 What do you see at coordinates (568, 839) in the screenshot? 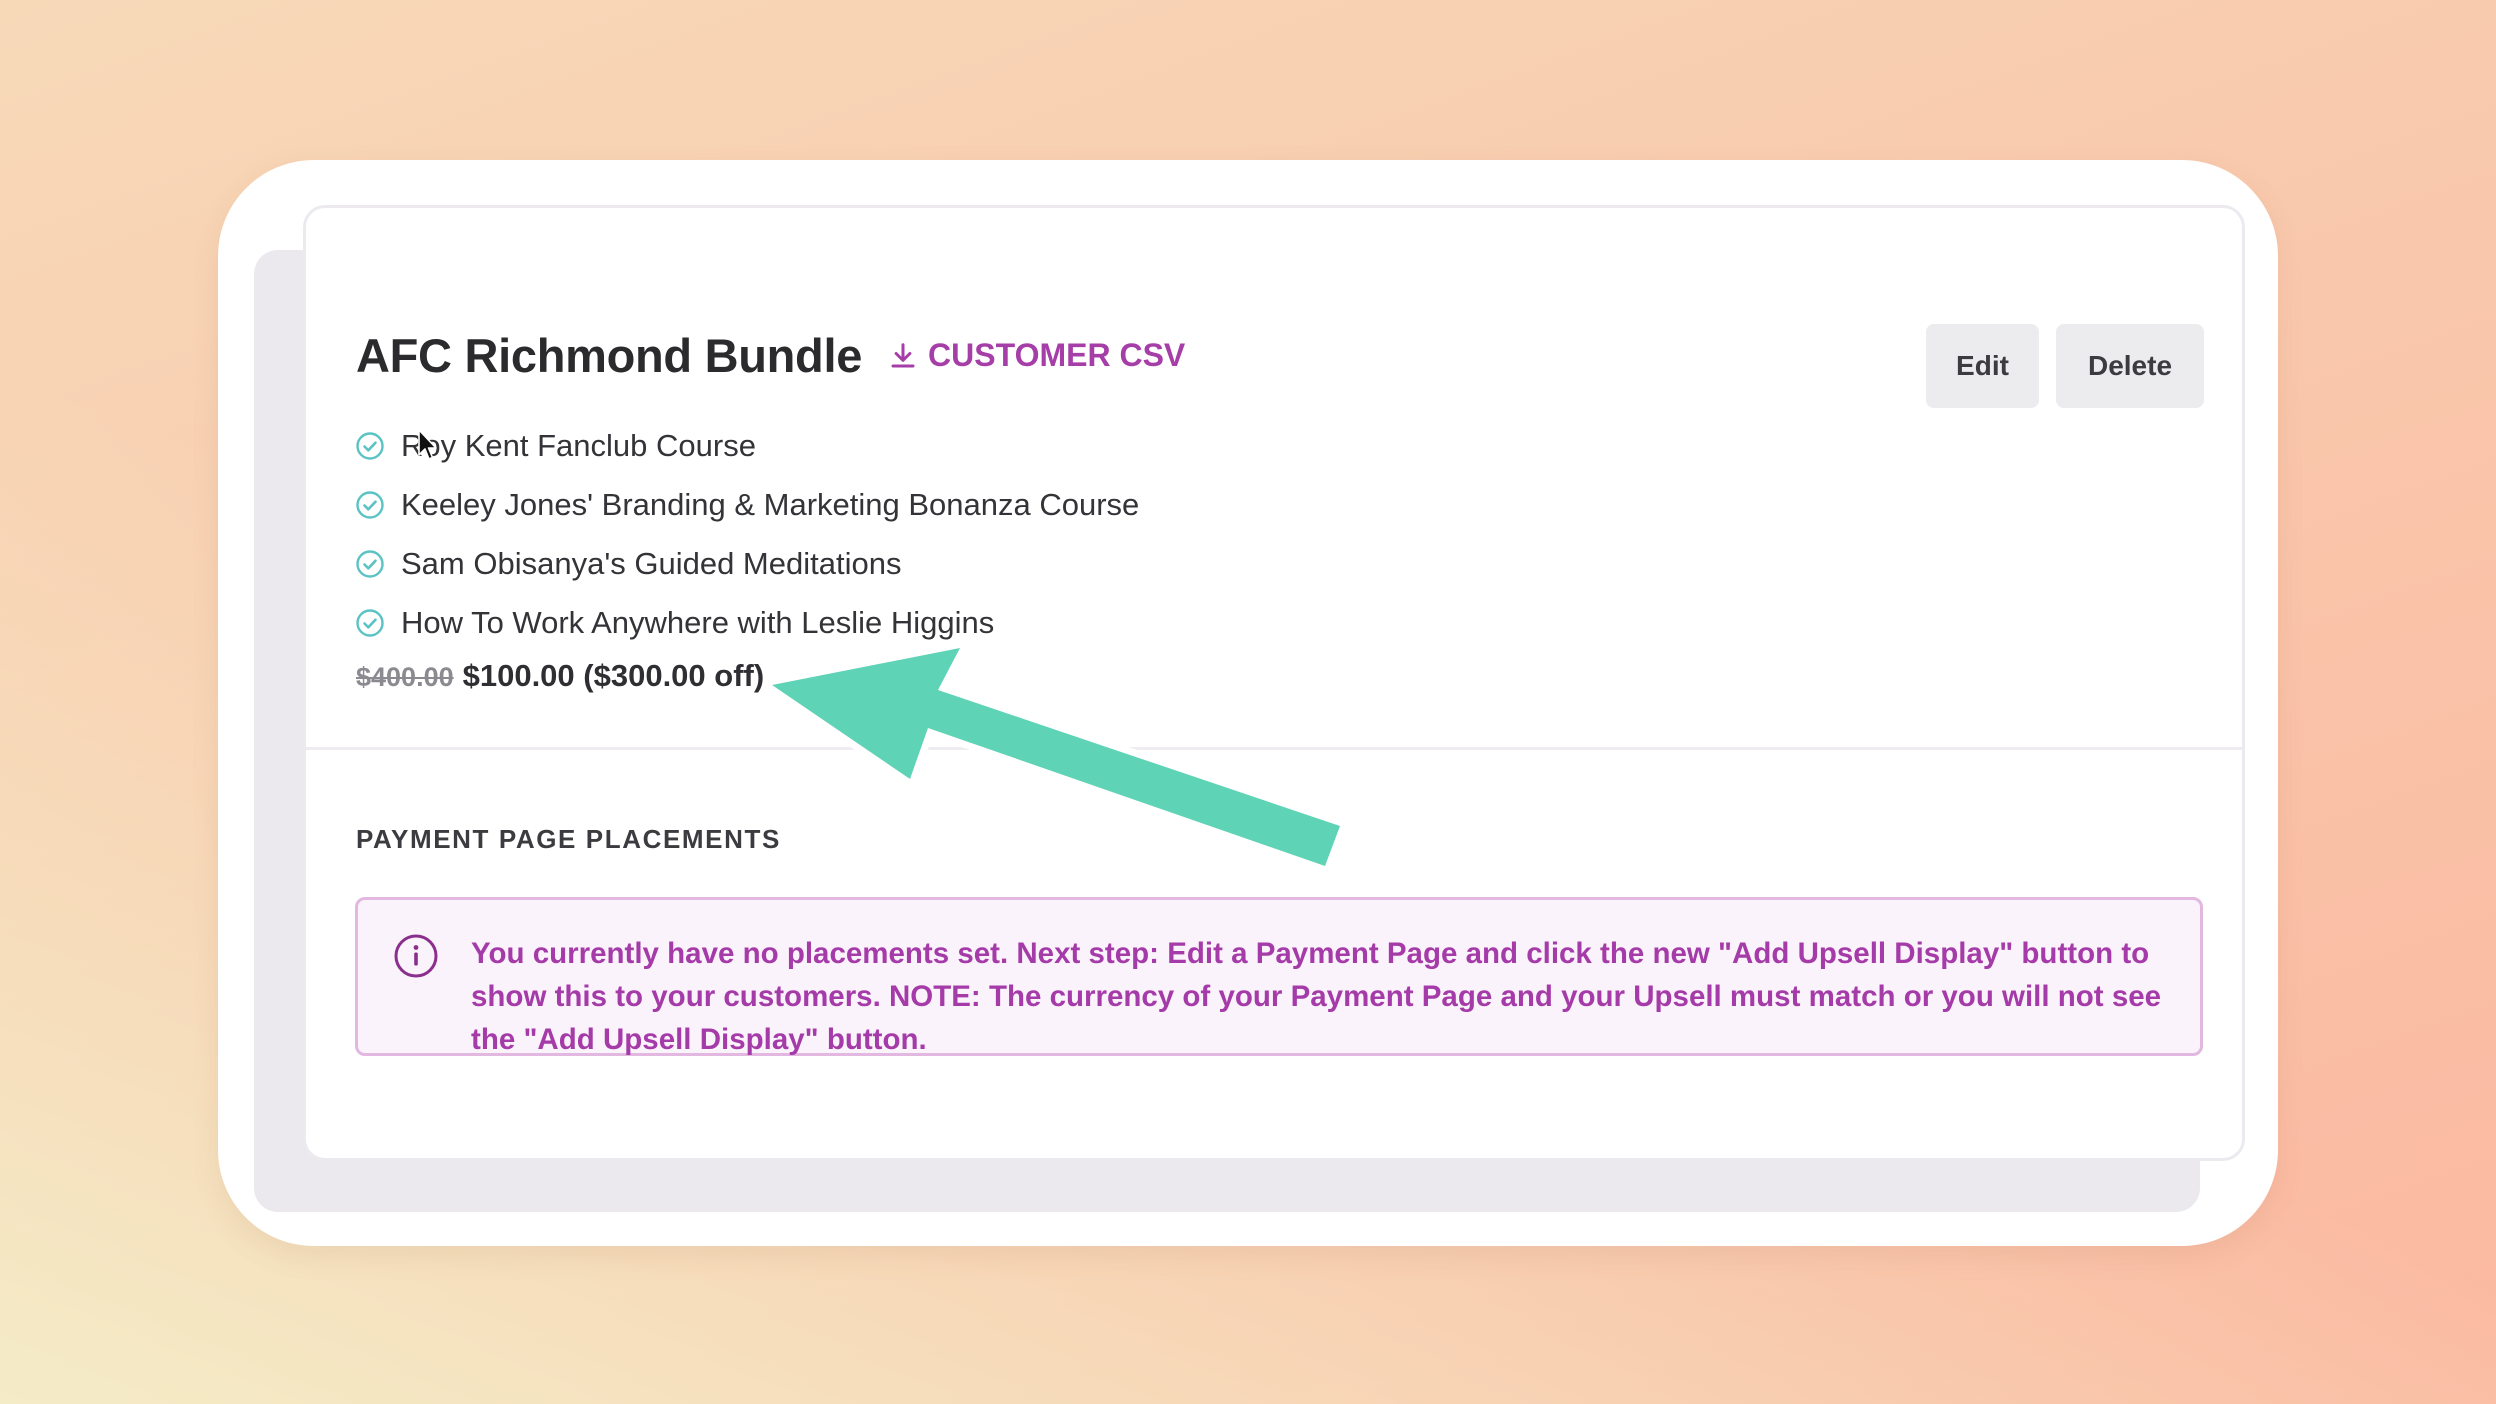
I see `placements-heading: PAYMENT PAGE PLACEMENTS` at bounding box center [568, 839].